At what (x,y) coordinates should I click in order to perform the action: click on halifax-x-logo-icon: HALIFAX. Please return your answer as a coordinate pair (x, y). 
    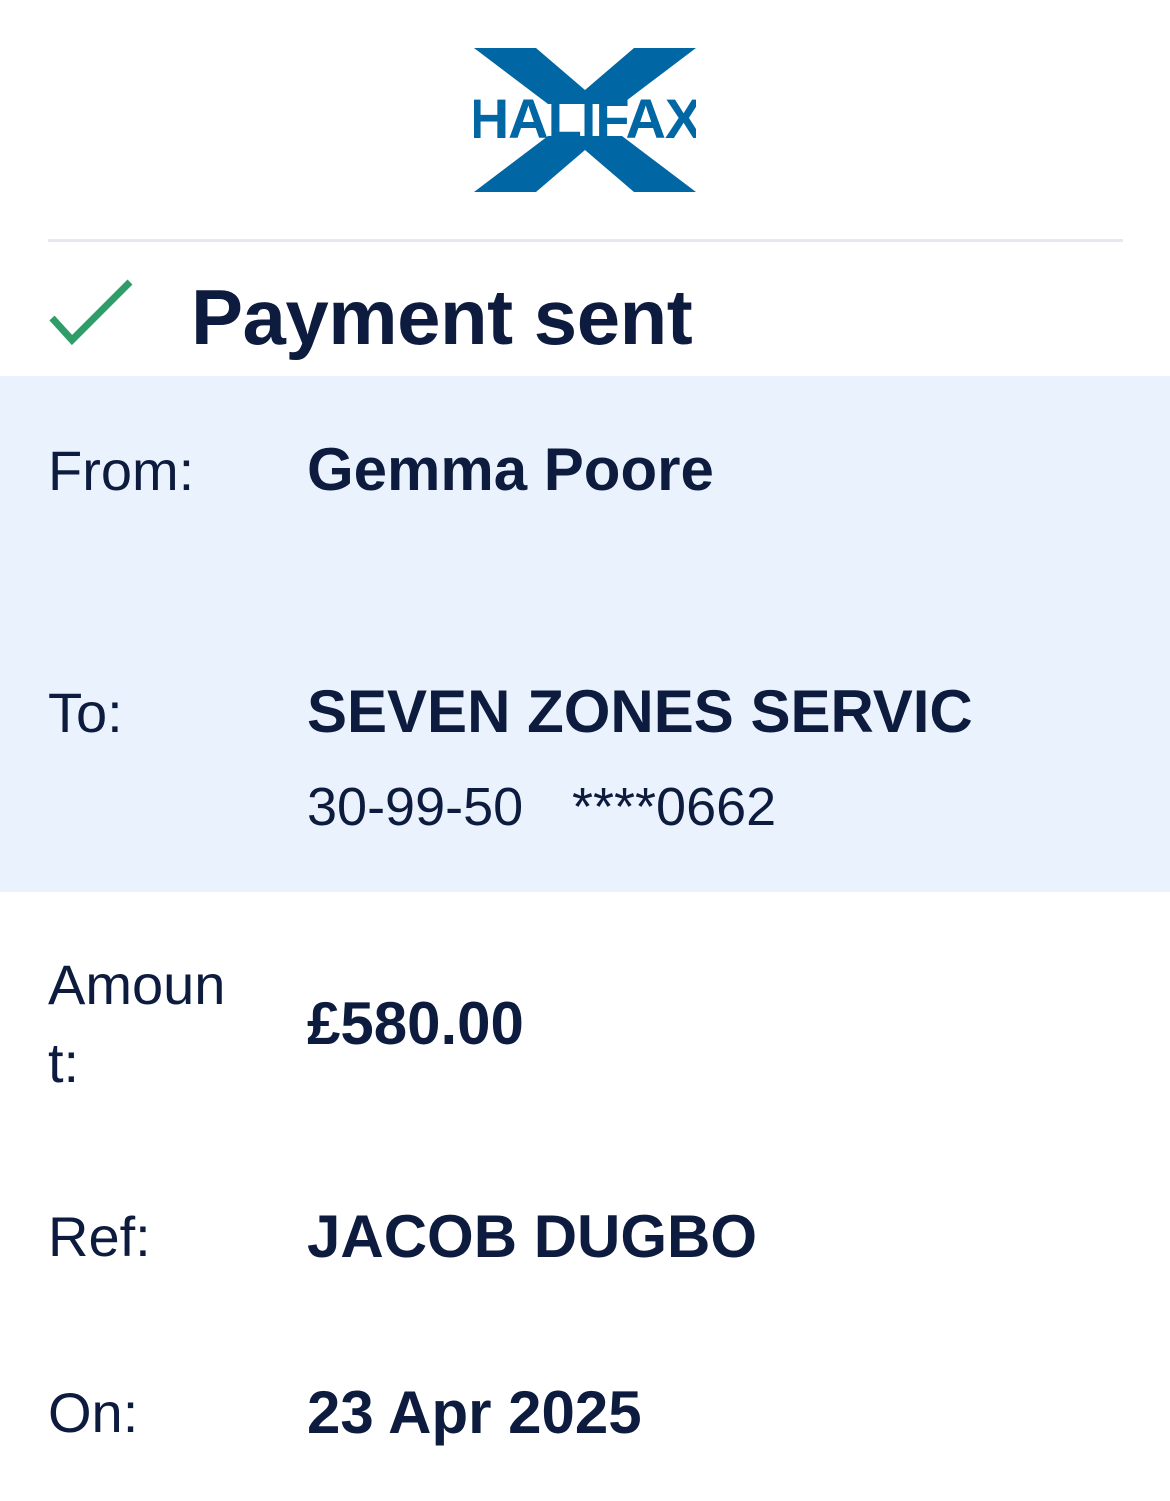
    Looking at the image, I should click on (585, 120).